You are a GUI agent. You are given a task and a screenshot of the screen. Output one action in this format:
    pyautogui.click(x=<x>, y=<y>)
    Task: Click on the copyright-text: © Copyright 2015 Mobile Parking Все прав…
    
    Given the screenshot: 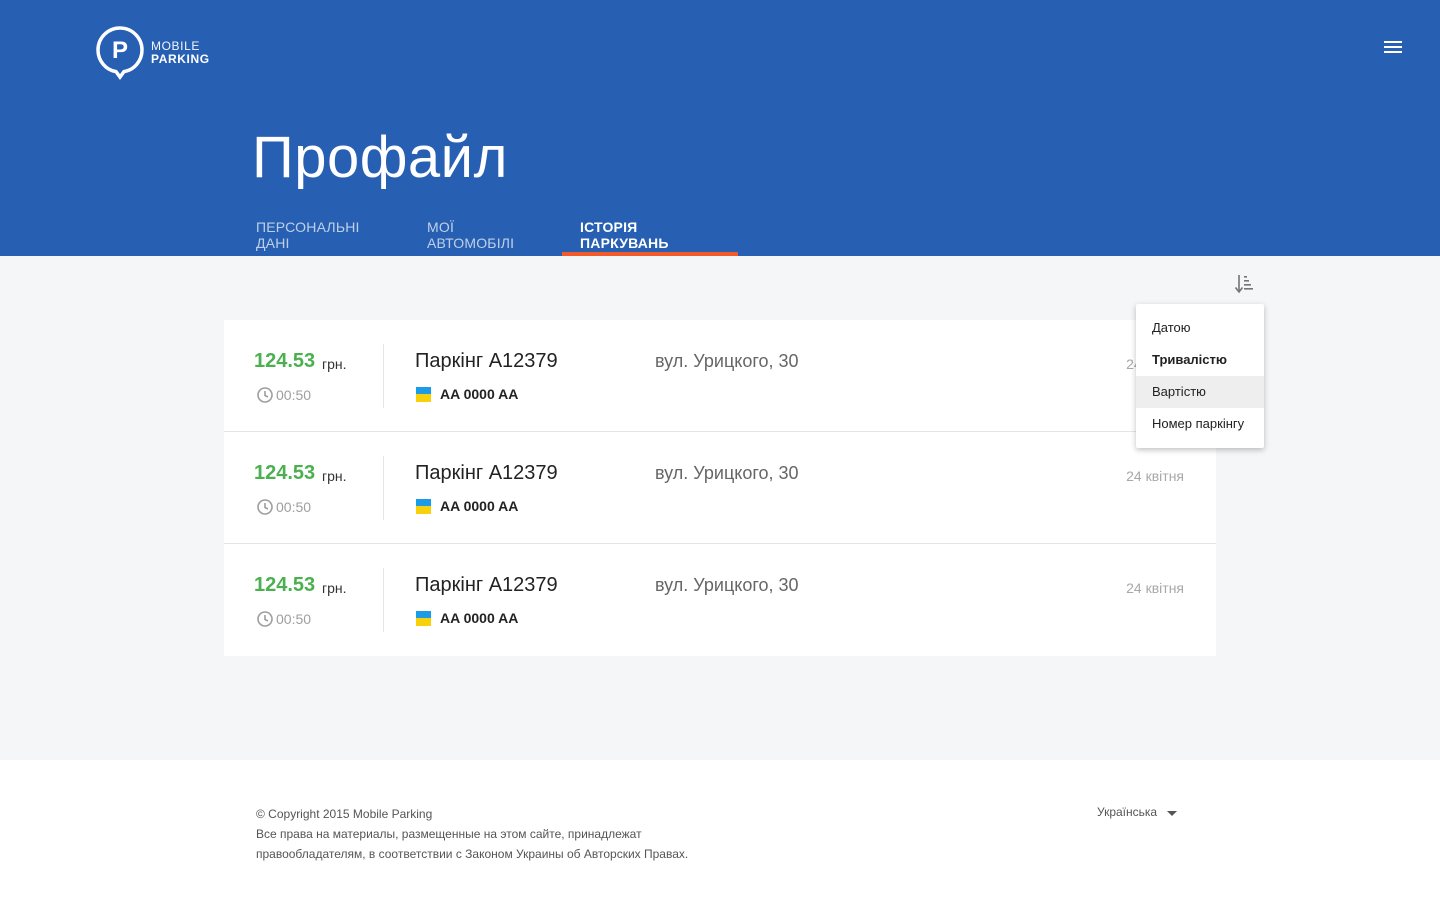 What is the action you would take?
    pyautogui.click(x=472, y=834)
    